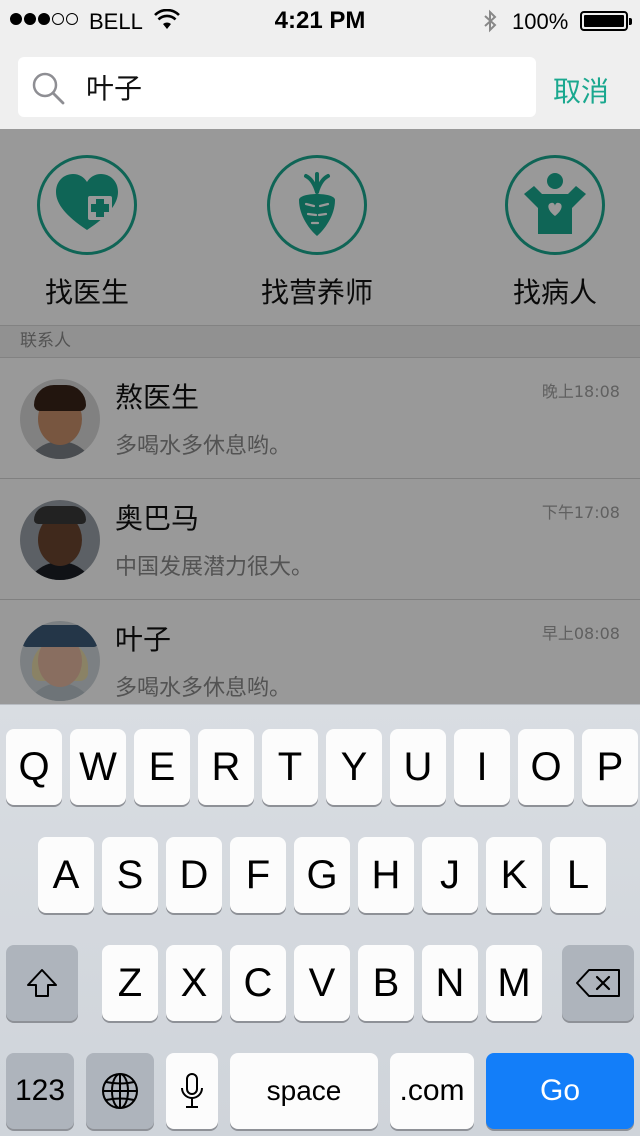 This screenshot has height=1136, width=640. What do you see at coordinates (157, 397) in the screenshot?
I see `contact-name: 熬医生` at bounding box center [157, 397].